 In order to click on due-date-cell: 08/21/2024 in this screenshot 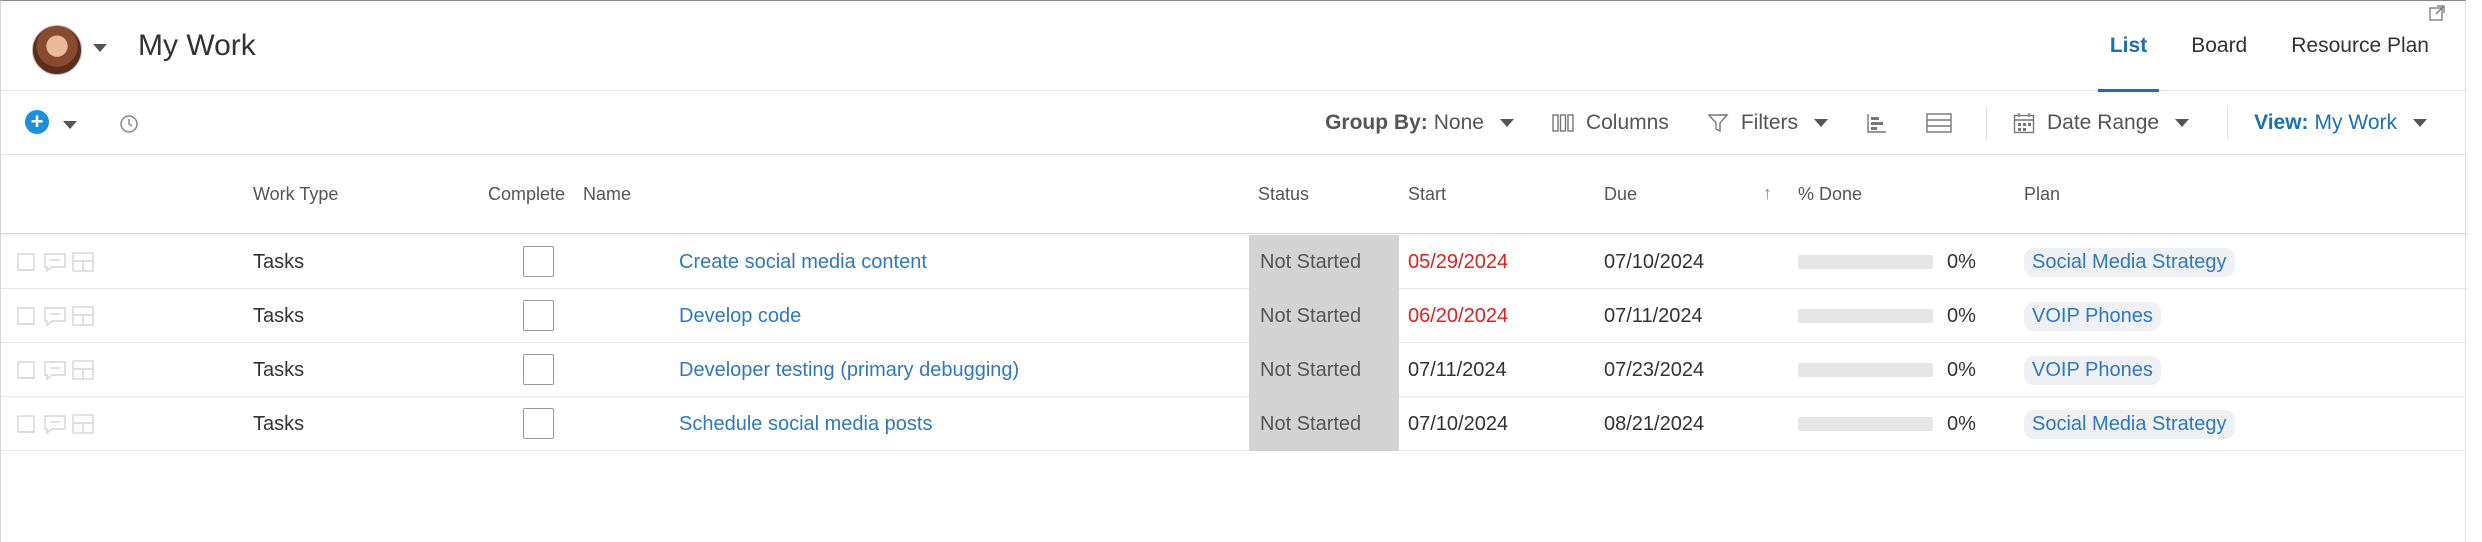, I will do `click(1654, 424)`.